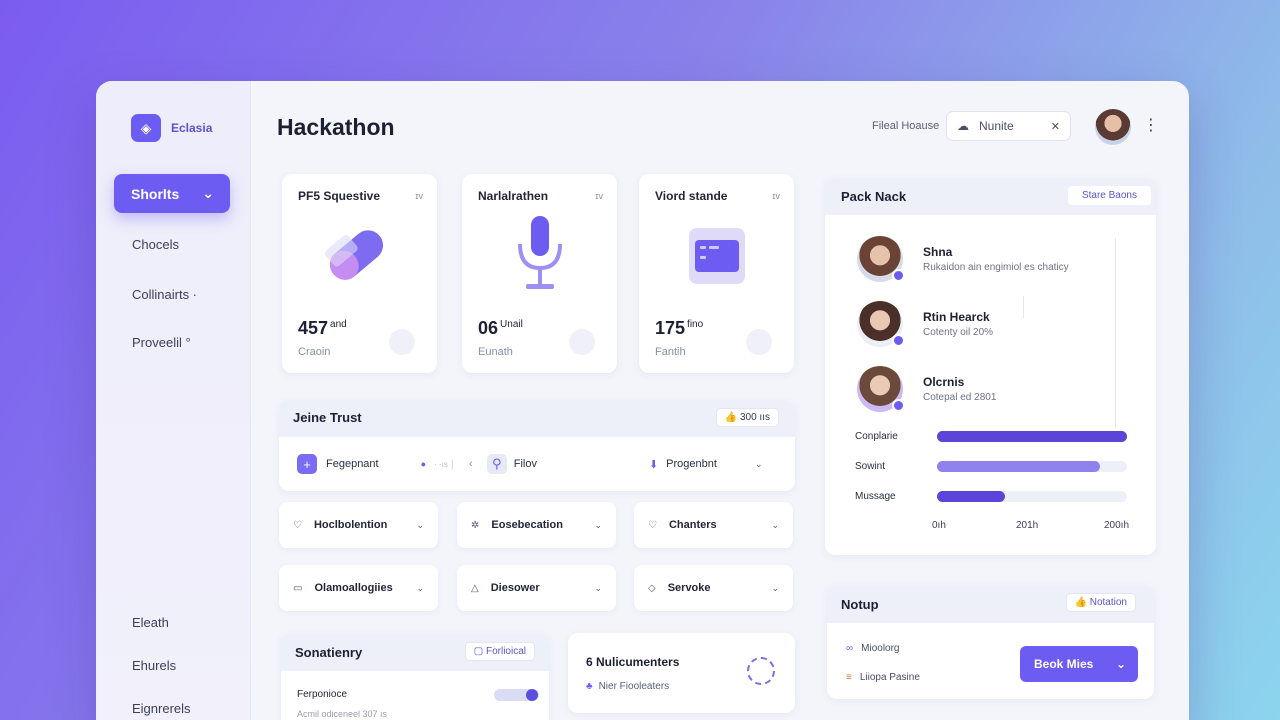  I want to click on brand: ◈ Eclasia, so click(171, 128).